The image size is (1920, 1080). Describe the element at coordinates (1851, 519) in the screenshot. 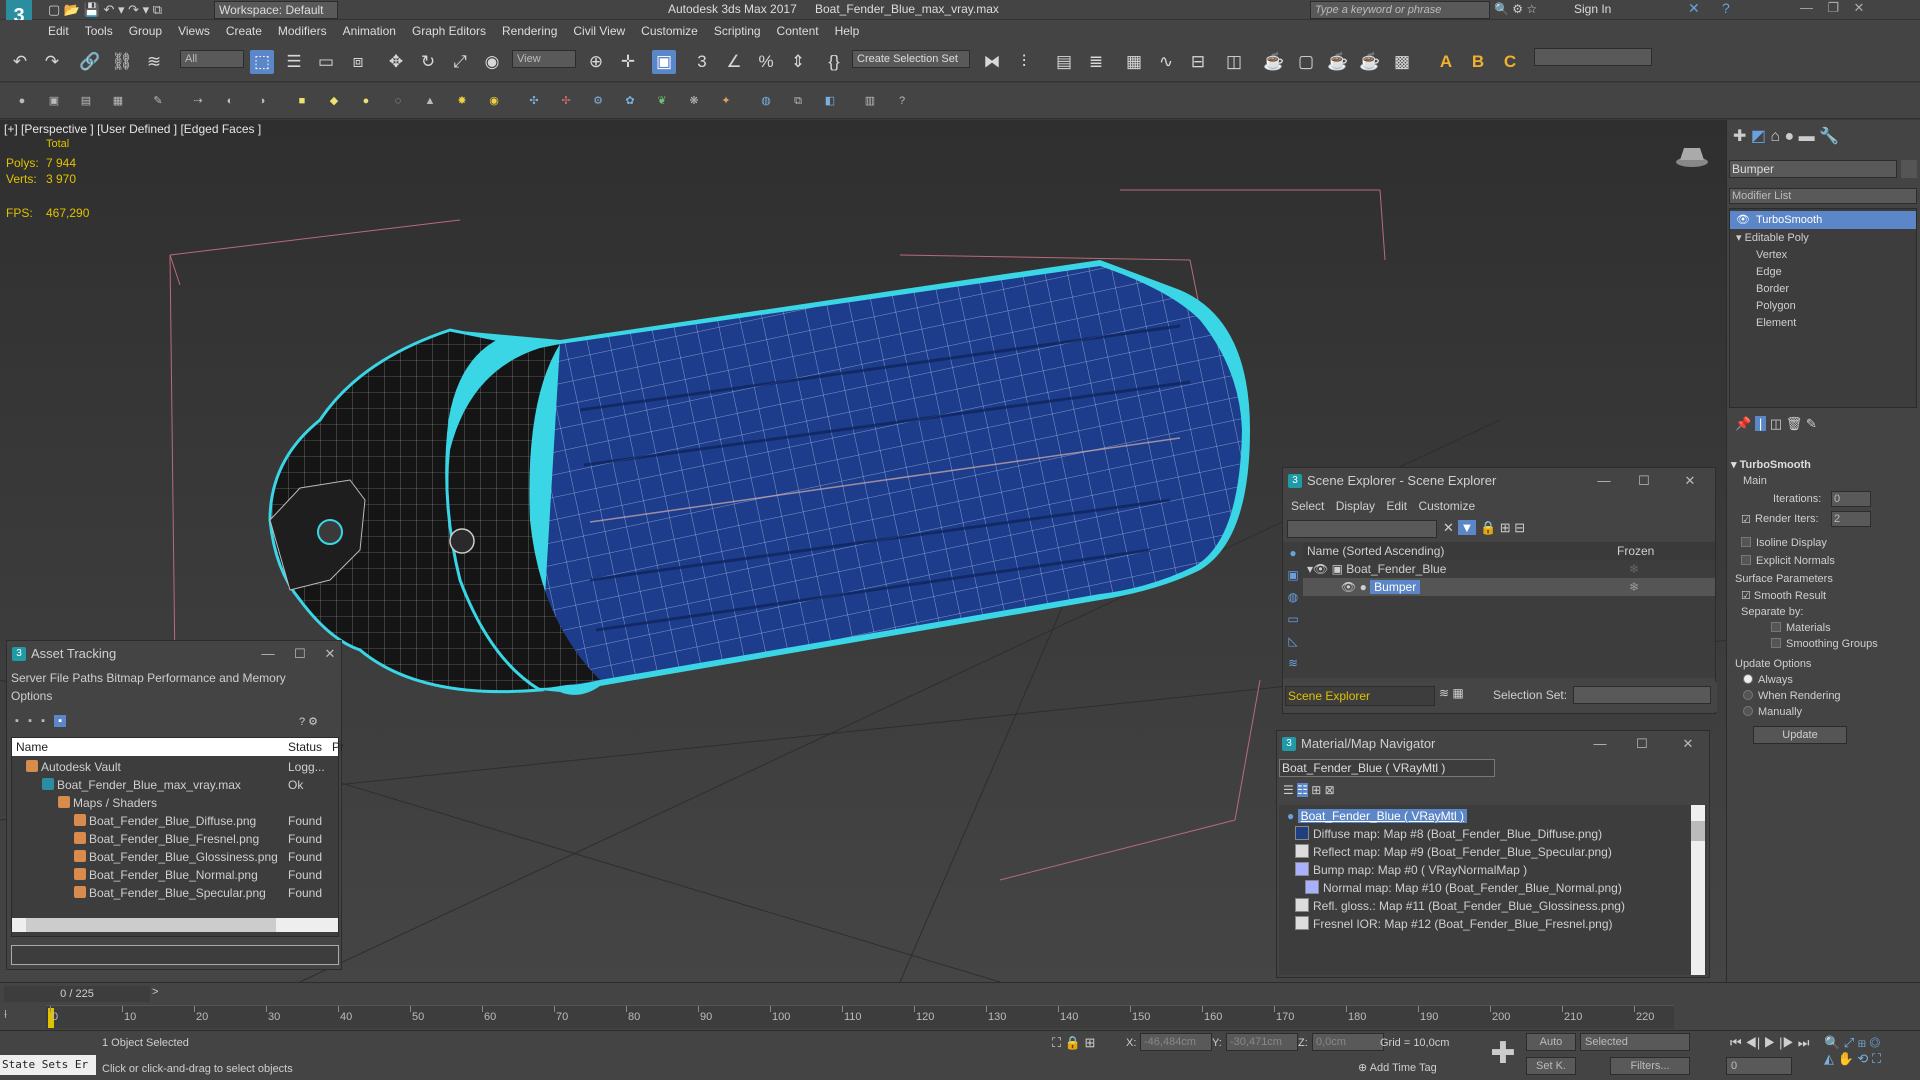

I see `render-iters-spinner: 2` at that location.